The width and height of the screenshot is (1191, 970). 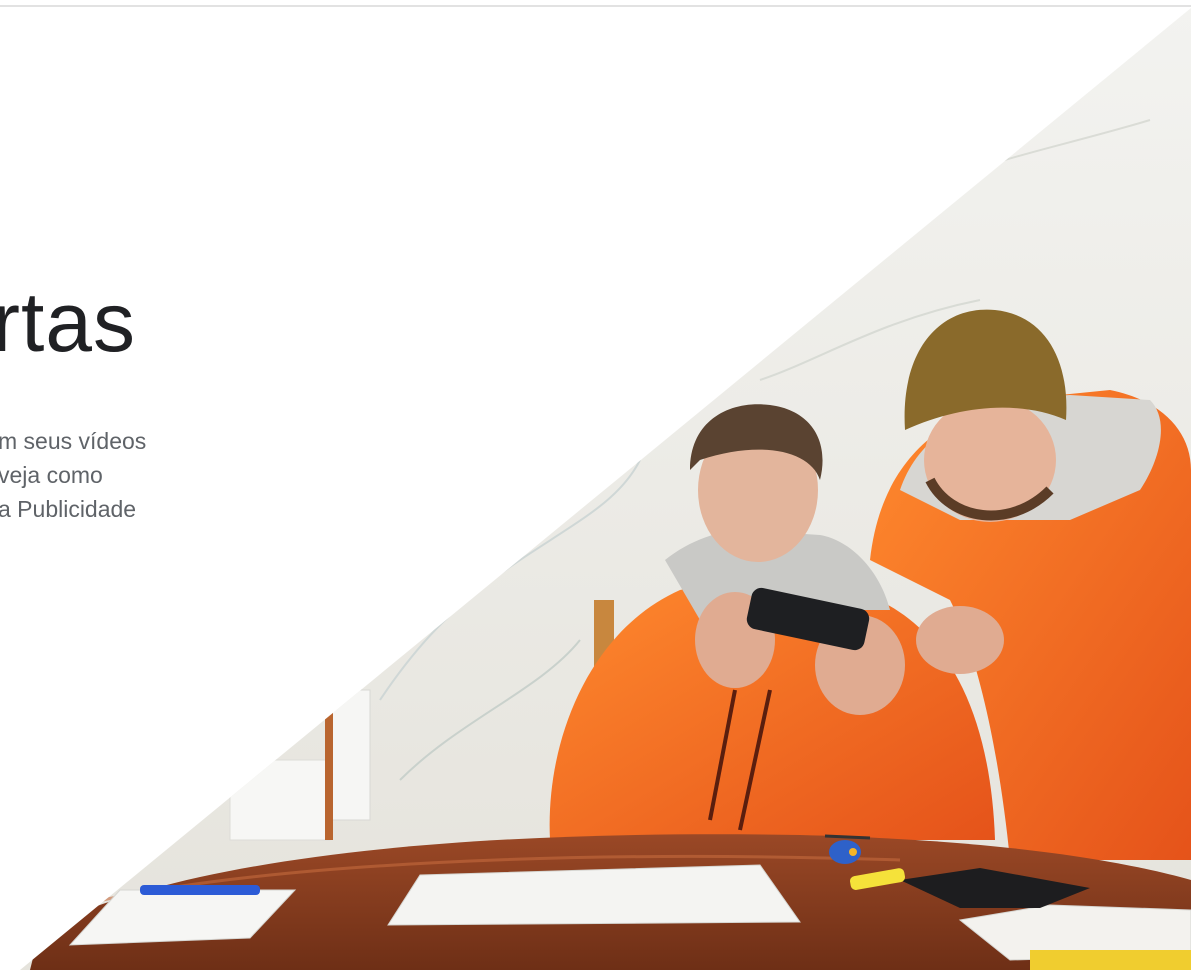 What do you see at coordinates (51, 475) in the screenshot?
I see `hero-body-line: veja como` at bounding box center [51, 475].